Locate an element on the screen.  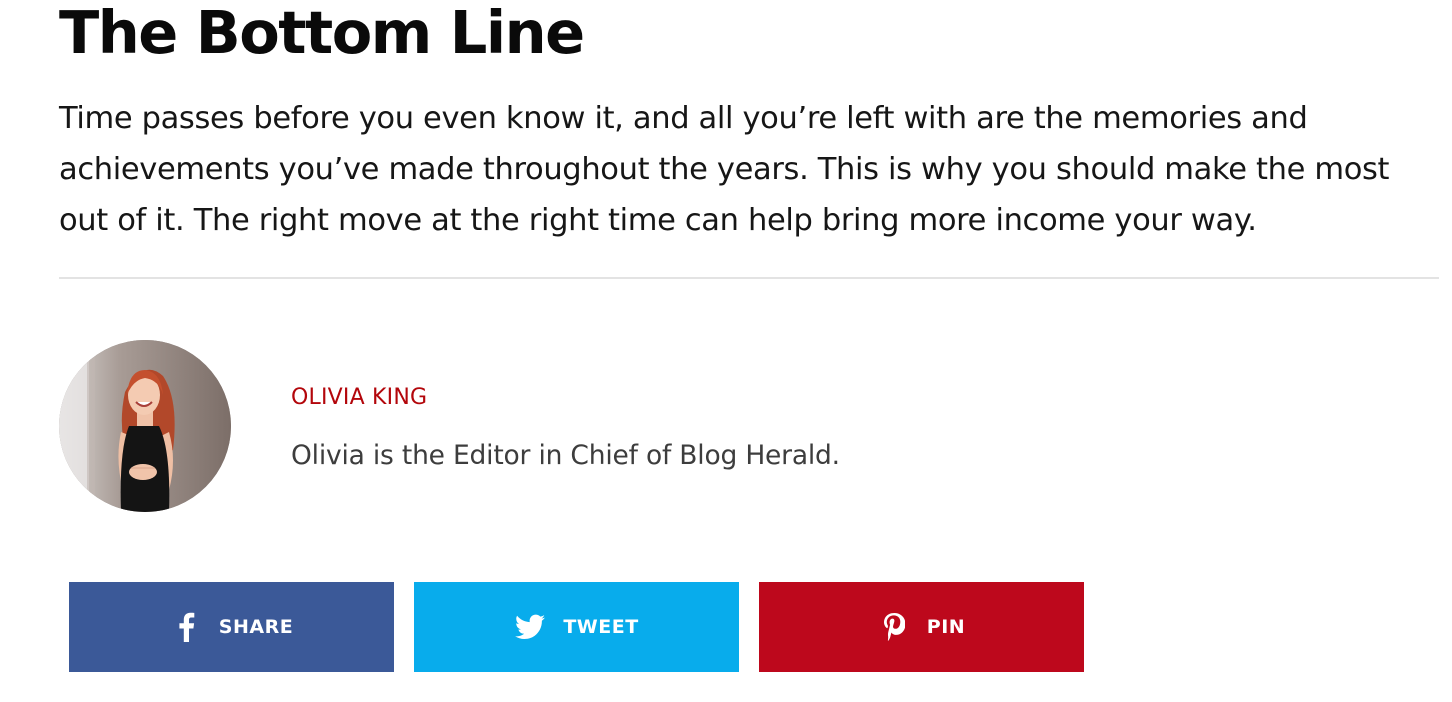
facebook-share-button: SHARE is located at coordinates (231, 627).